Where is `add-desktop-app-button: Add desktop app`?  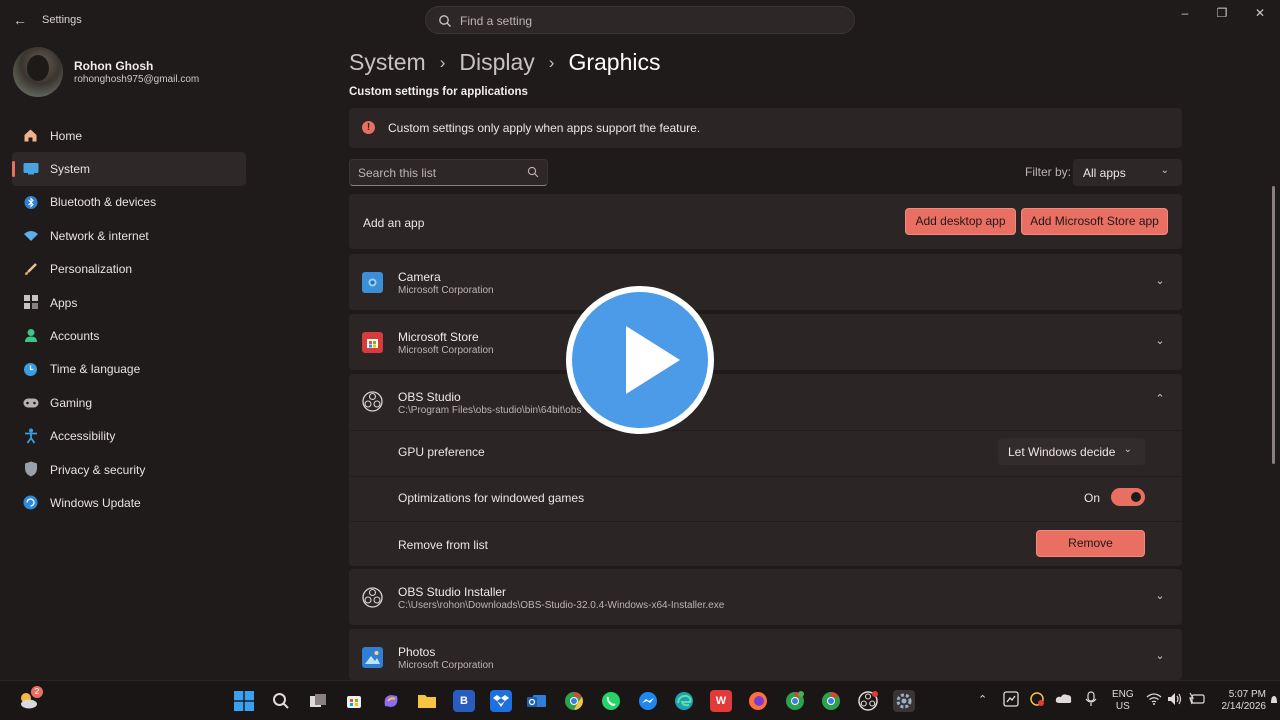 add-desktop-app-button: Add desktop app is located at coordinates (960, 221).